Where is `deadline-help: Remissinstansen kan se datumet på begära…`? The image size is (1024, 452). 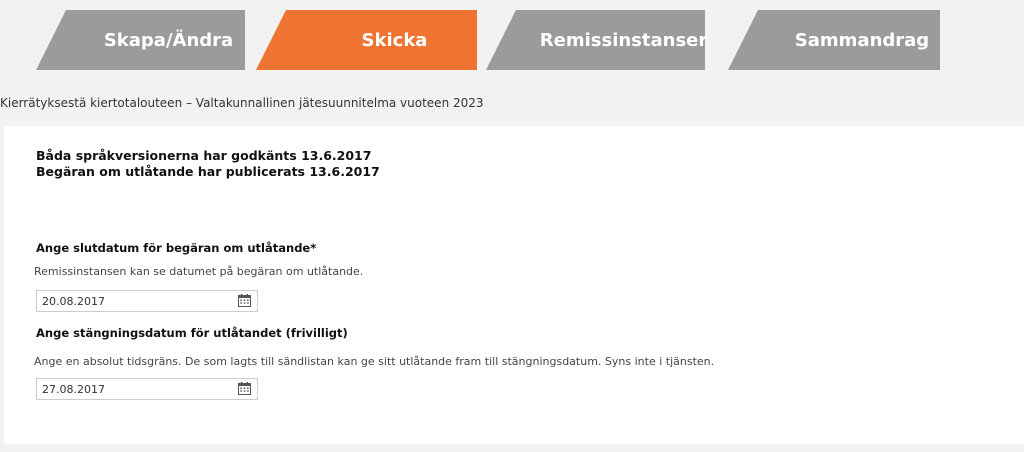
deadline-help: Remissinstansen kan se datumet på begära… is located at coordinates (199, 271).